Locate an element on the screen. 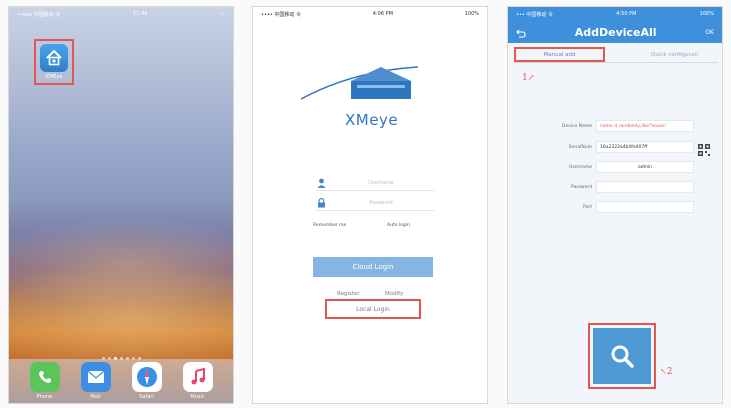 Image resolution: width=731 pixels, height=408 pixels. dock-label: Mail is located at coordinates (95, 397).